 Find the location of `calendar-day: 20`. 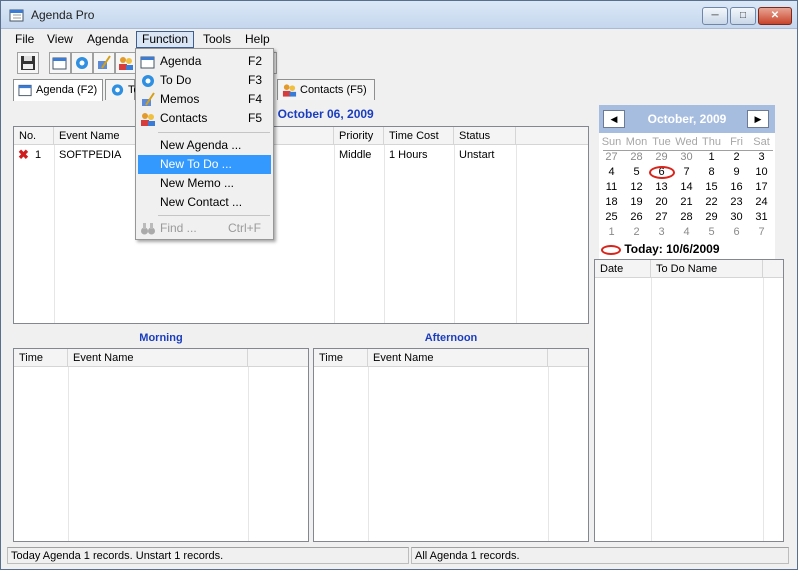

calendar-day: 20 is located at coordinates (661, 202).